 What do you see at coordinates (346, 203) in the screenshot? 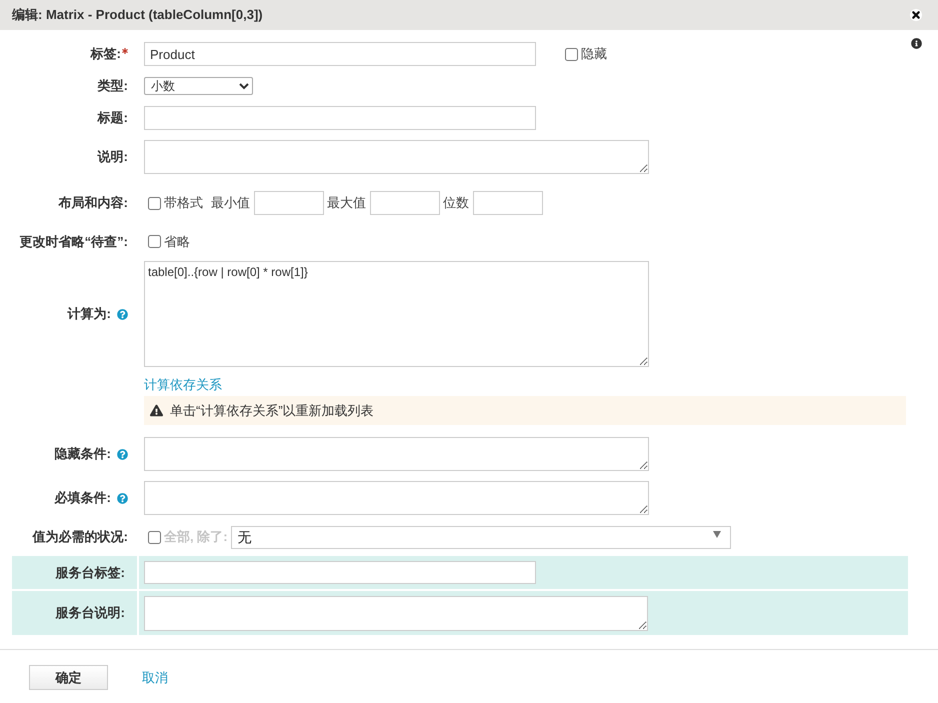
I see `input-label: 最大值` at bounding box center [346, 203].